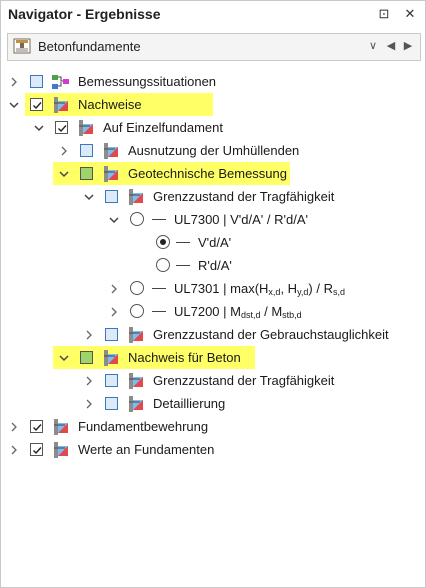 The image size is (426, 588). What do you see at coordinates (213, 428) in the screenshot?
I see `tree-item-fundamentbewehrung: Fundamentbewehrung` at bounding box center [213, 428].